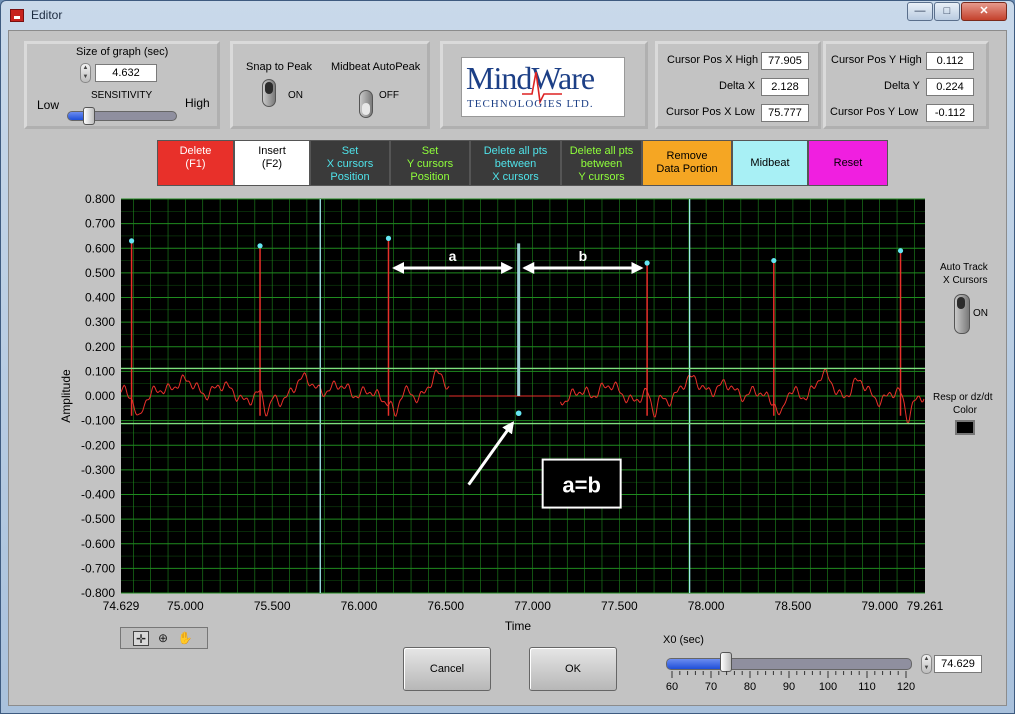 The image size is (1015, 714). What do you see at coordinates (518, 413) in the screenshot?
I see `midbeat-marker` at bounding box center [518, 413].